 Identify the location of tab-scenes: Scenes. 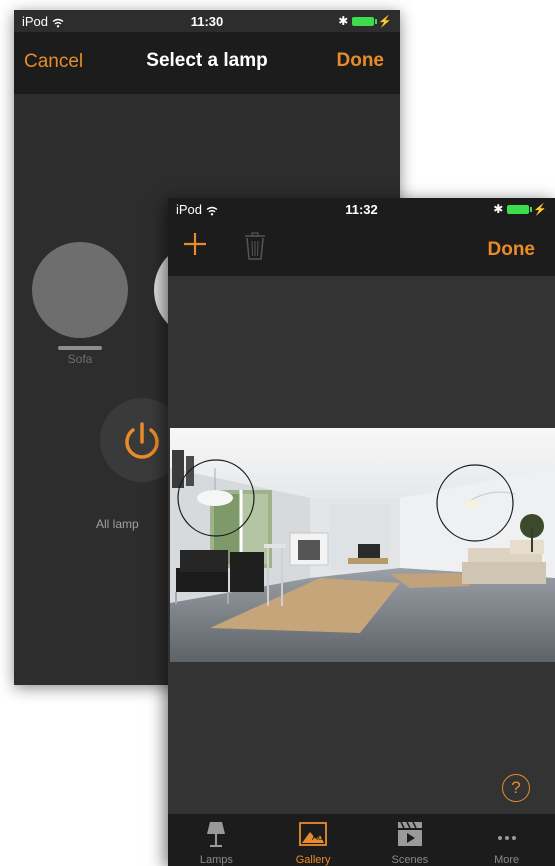
(410, 840).